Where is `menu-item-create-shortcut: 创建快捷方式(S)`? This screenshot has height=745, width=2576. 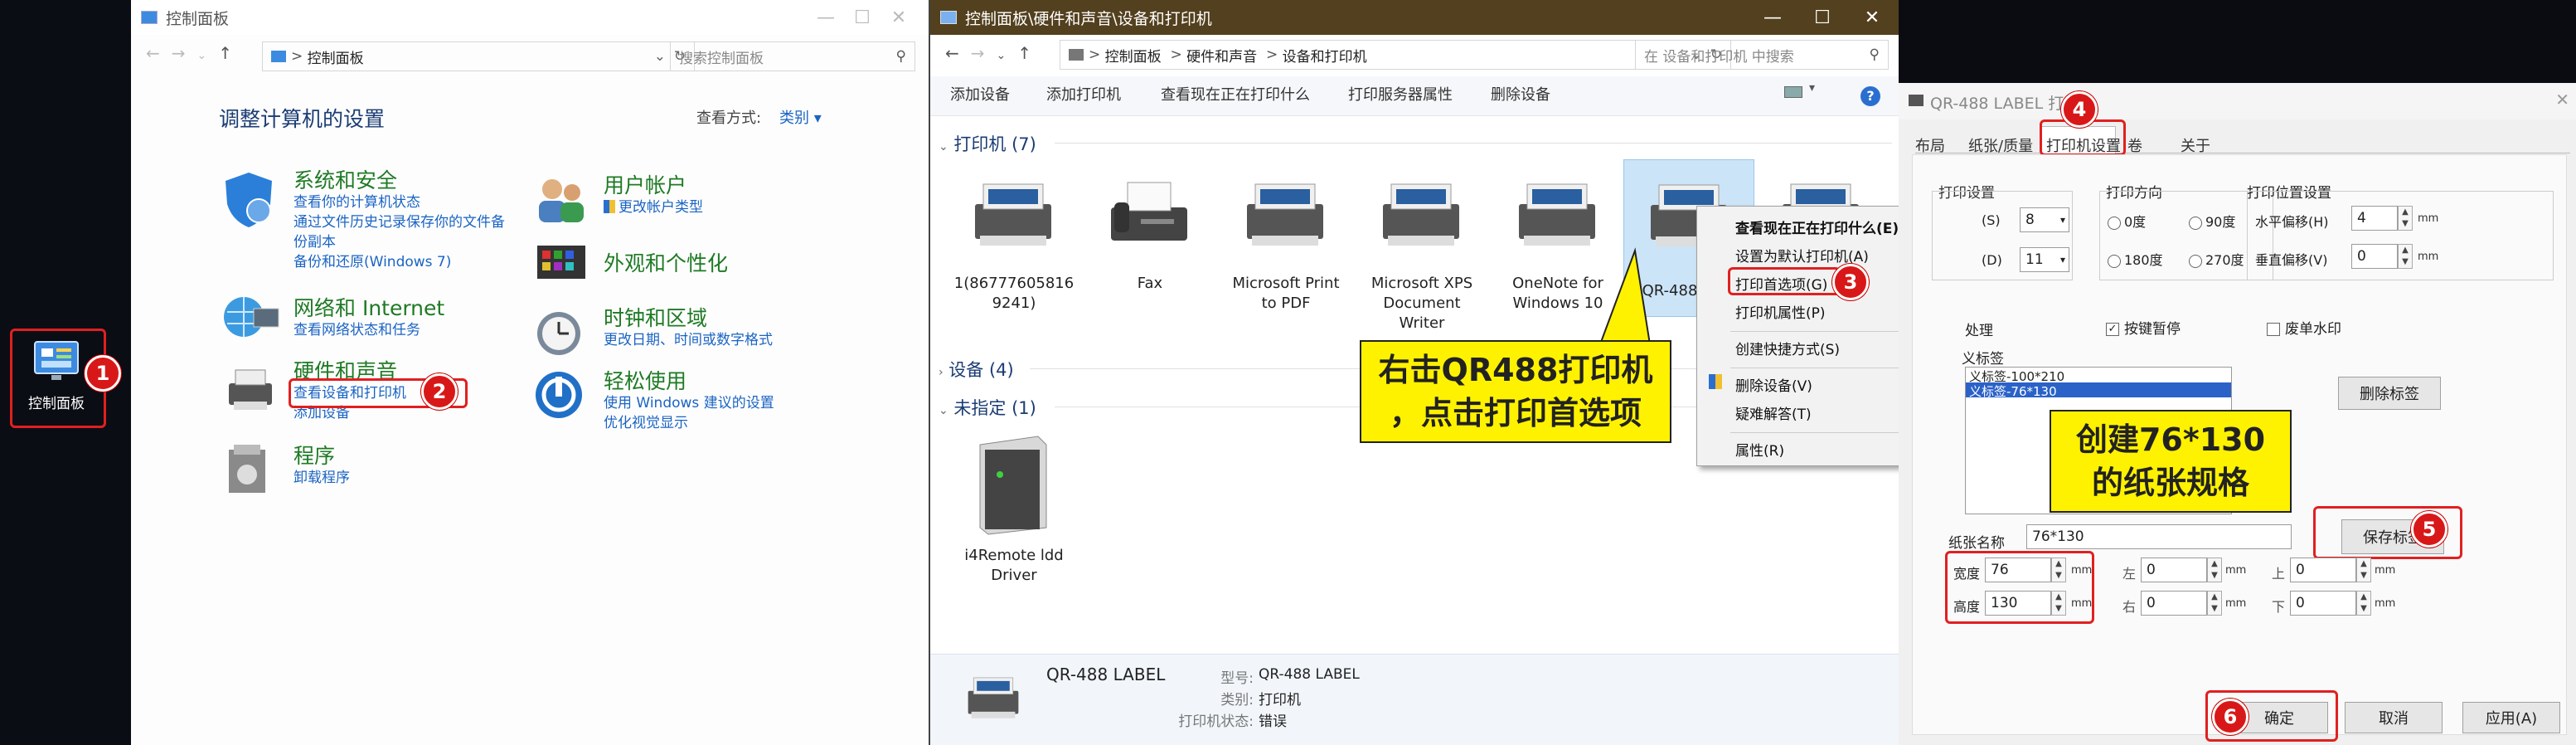
menu-item-create-shortcut: 创建快捷方式(S) is located at coordinates (1787, 348).